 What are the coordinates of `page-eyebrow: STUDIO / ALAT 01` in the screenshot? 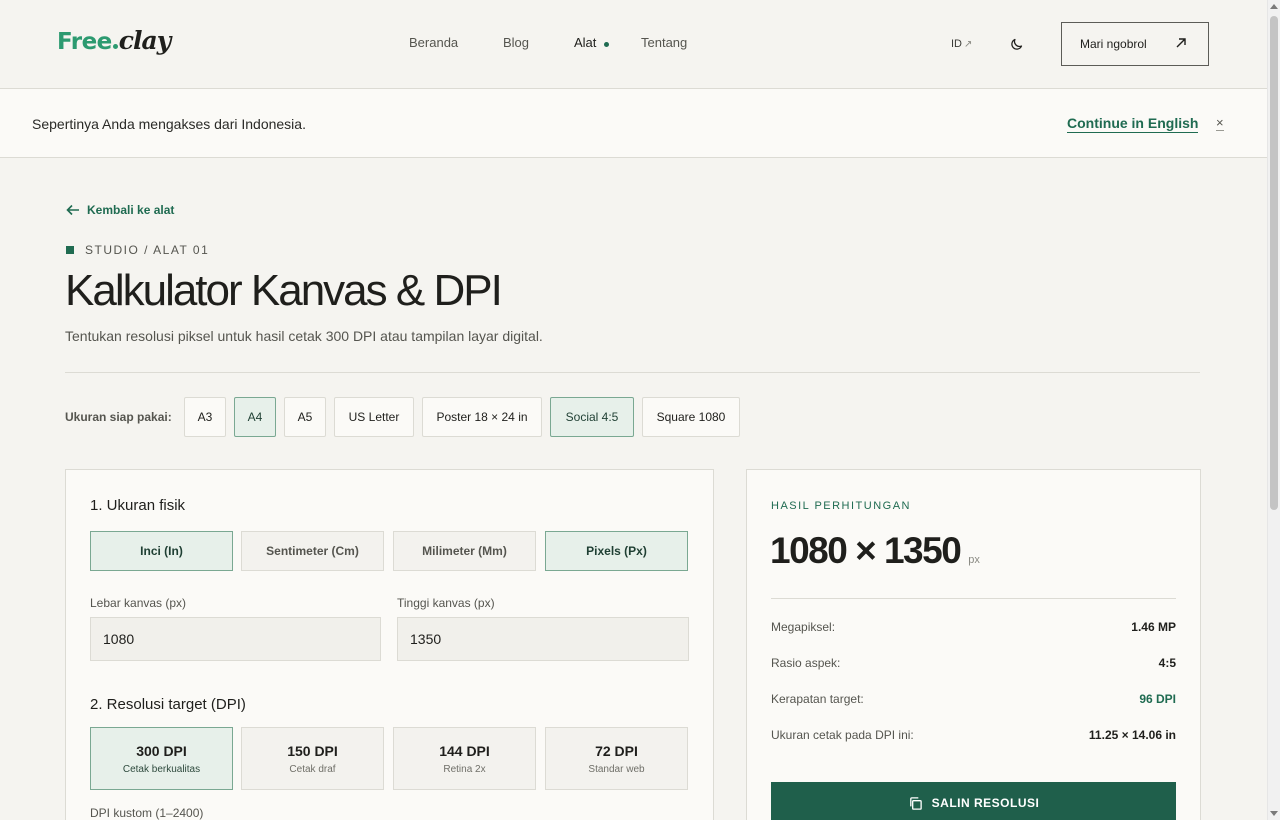 It's located at (137, 250).